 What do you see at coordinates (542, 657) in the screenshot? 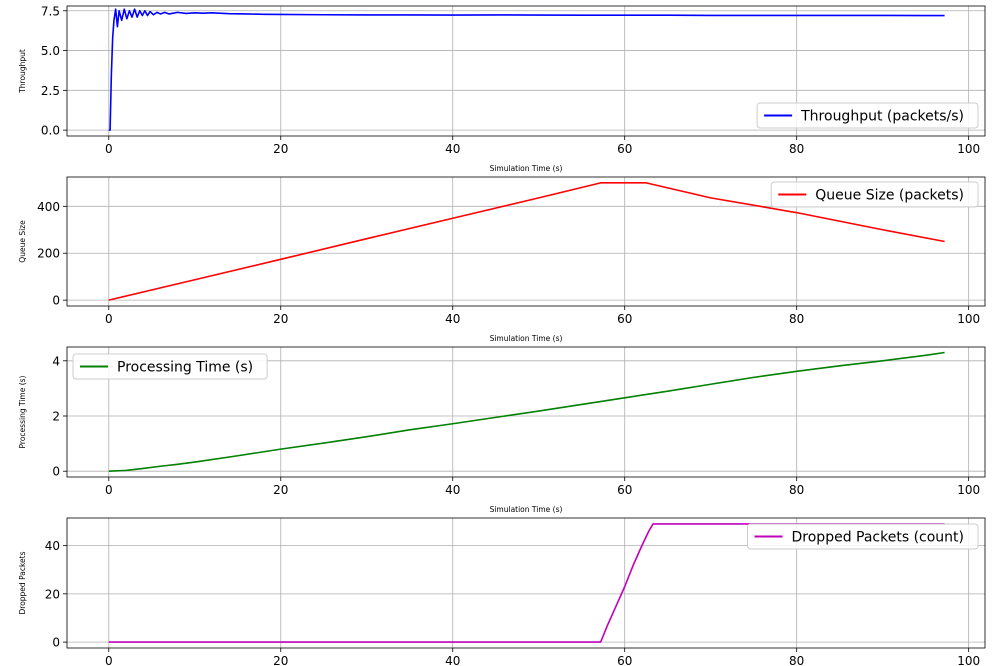
I see `xticks-dropped-packets: 0 20 40 60 80 100` at bounding box center [542, 657].